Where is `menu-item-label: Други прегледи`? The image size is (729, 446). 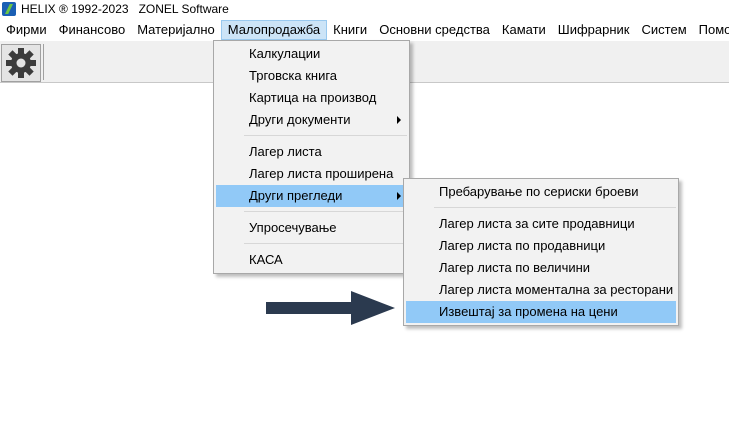 menu-item-label: Други прегледи is located at coordinates (296, 195).